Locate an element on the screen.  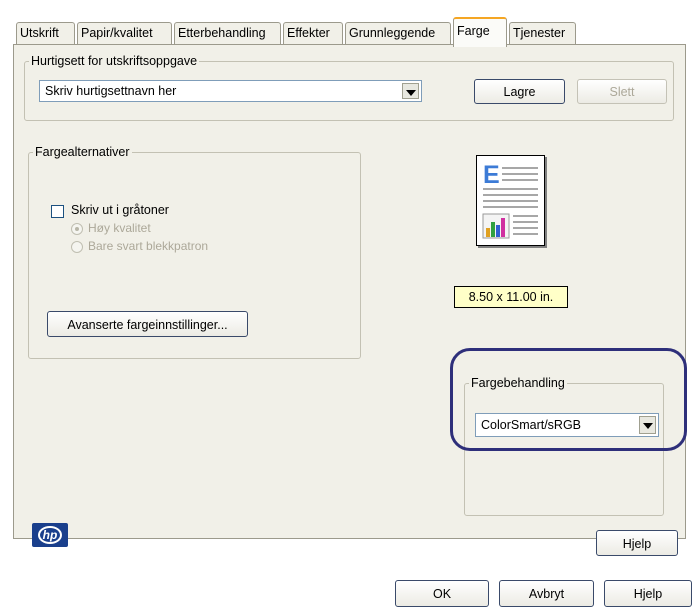
grayscale-label: Skriv ut i gråtoner is located at coordinates (120, 210).